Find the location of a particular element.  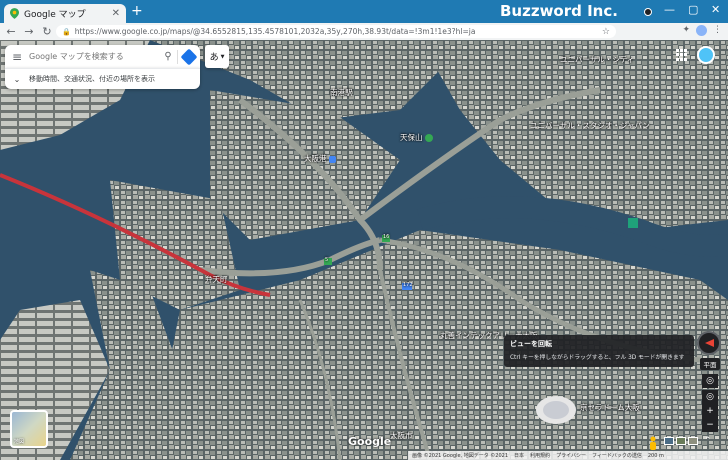

extension-icons: ✦ ⋮ is located at coordinates (702, 30).